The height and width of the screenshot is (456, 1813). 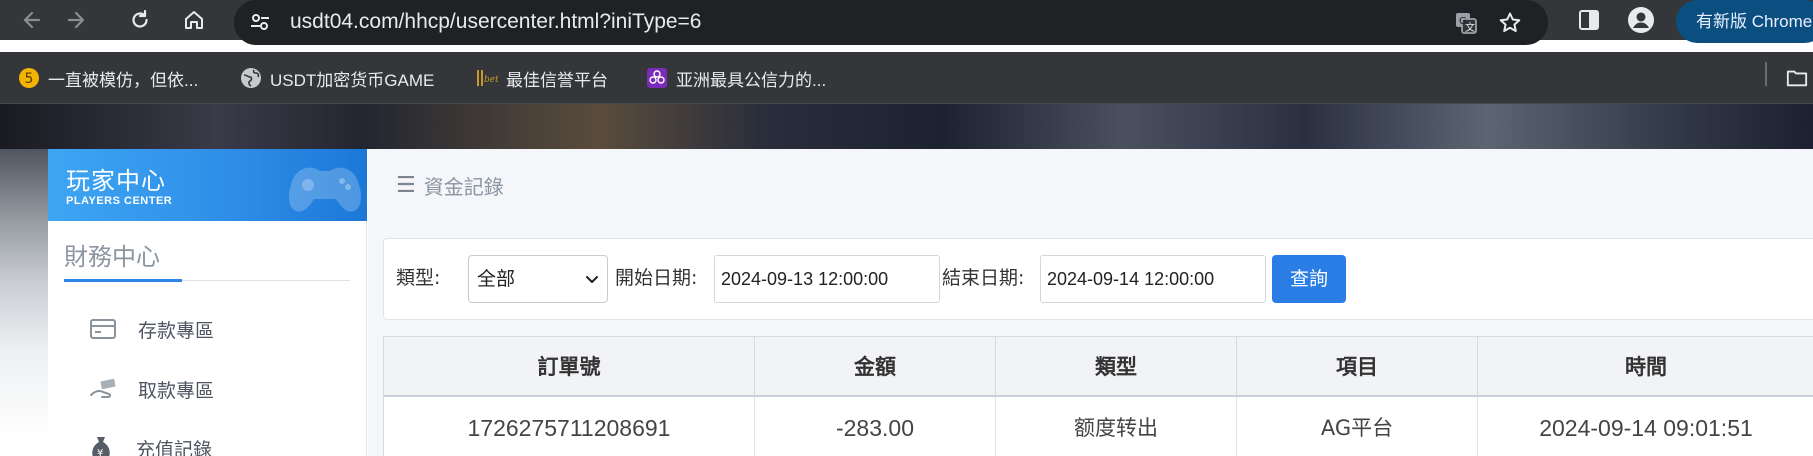 I want to click on logo-subtitle: PLAYERS CENTER, so click(x=119, y=201).